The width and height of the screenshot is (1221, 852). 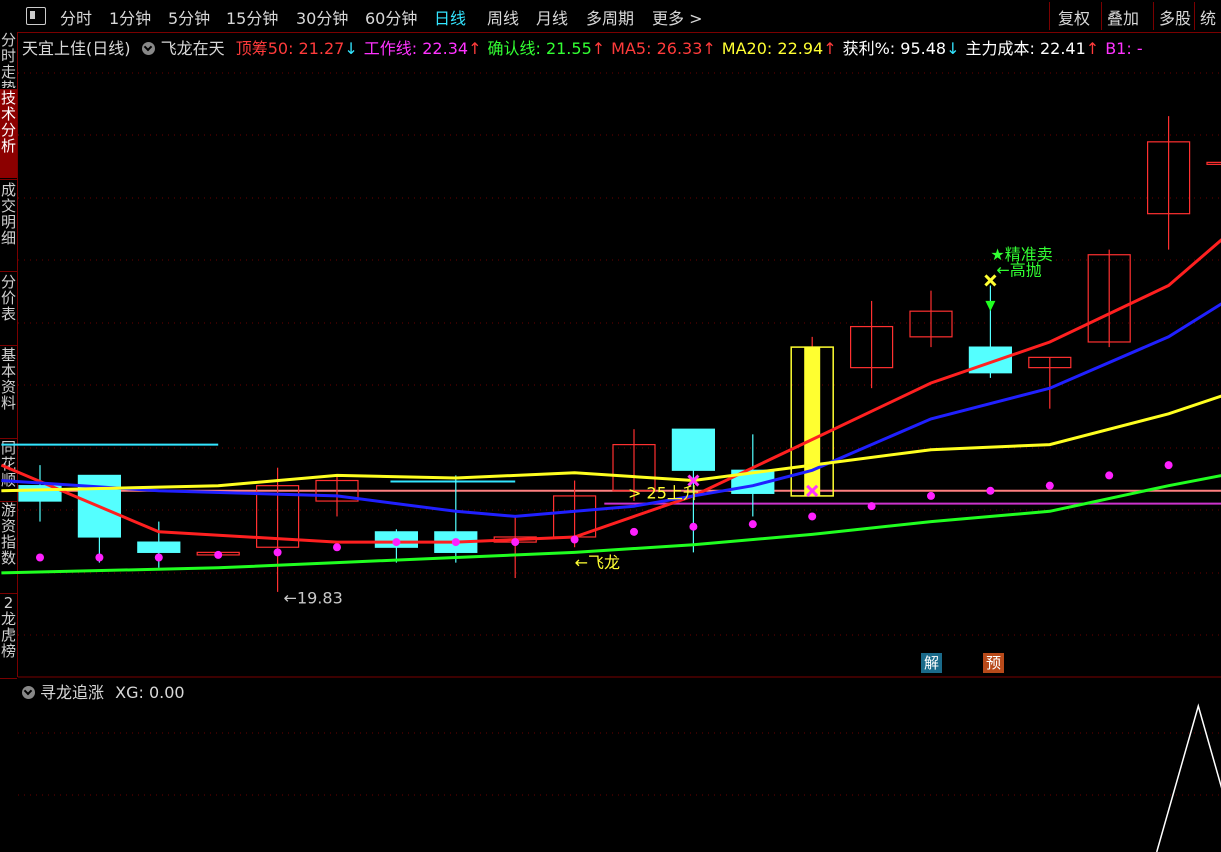 What do you see at coordinates (150, 692) in the screenshot?
I see `sub-indicator-value: XG: 0.00` at bounding box center [150, 692].